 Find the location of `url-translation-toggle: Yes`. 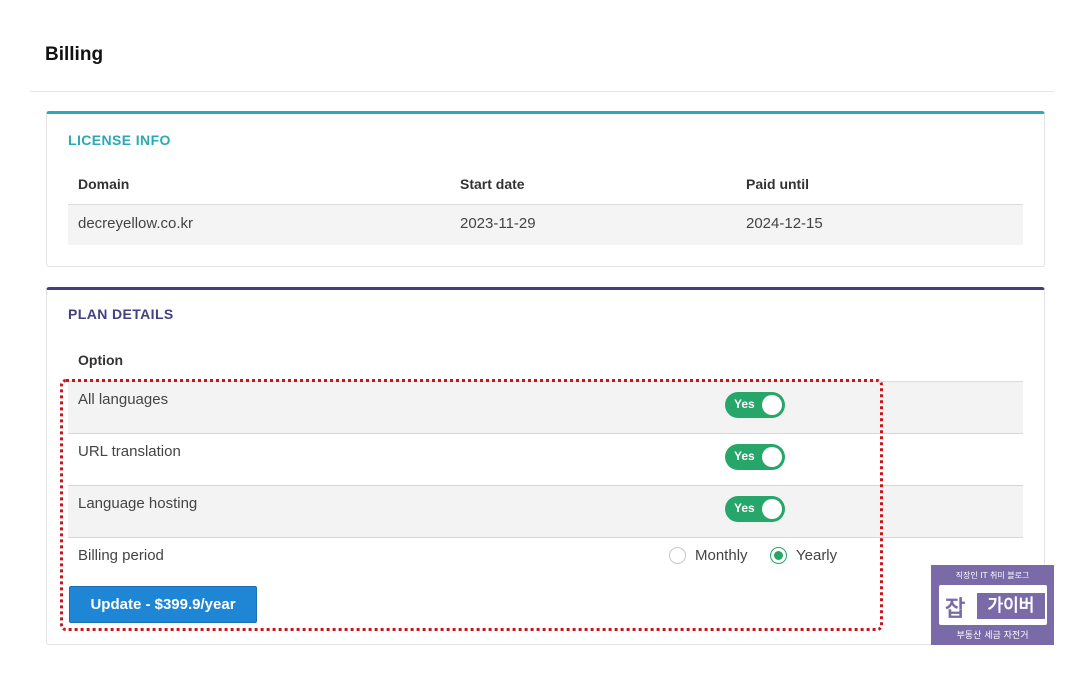

url-translation-toggle: Yes is located at coordinates (755, 457).